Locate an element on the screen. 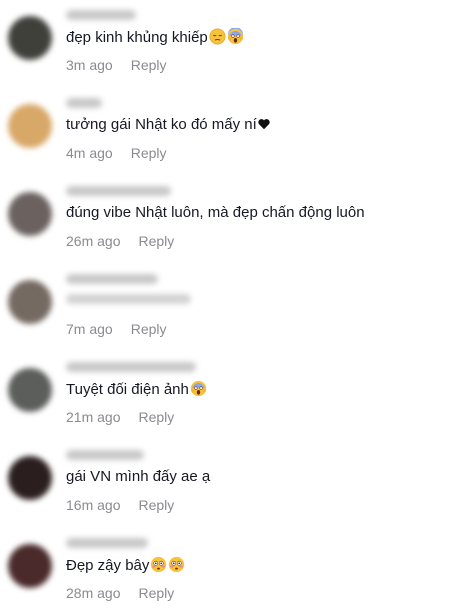  pensive-face-icon is located at coordinates (217, 36).